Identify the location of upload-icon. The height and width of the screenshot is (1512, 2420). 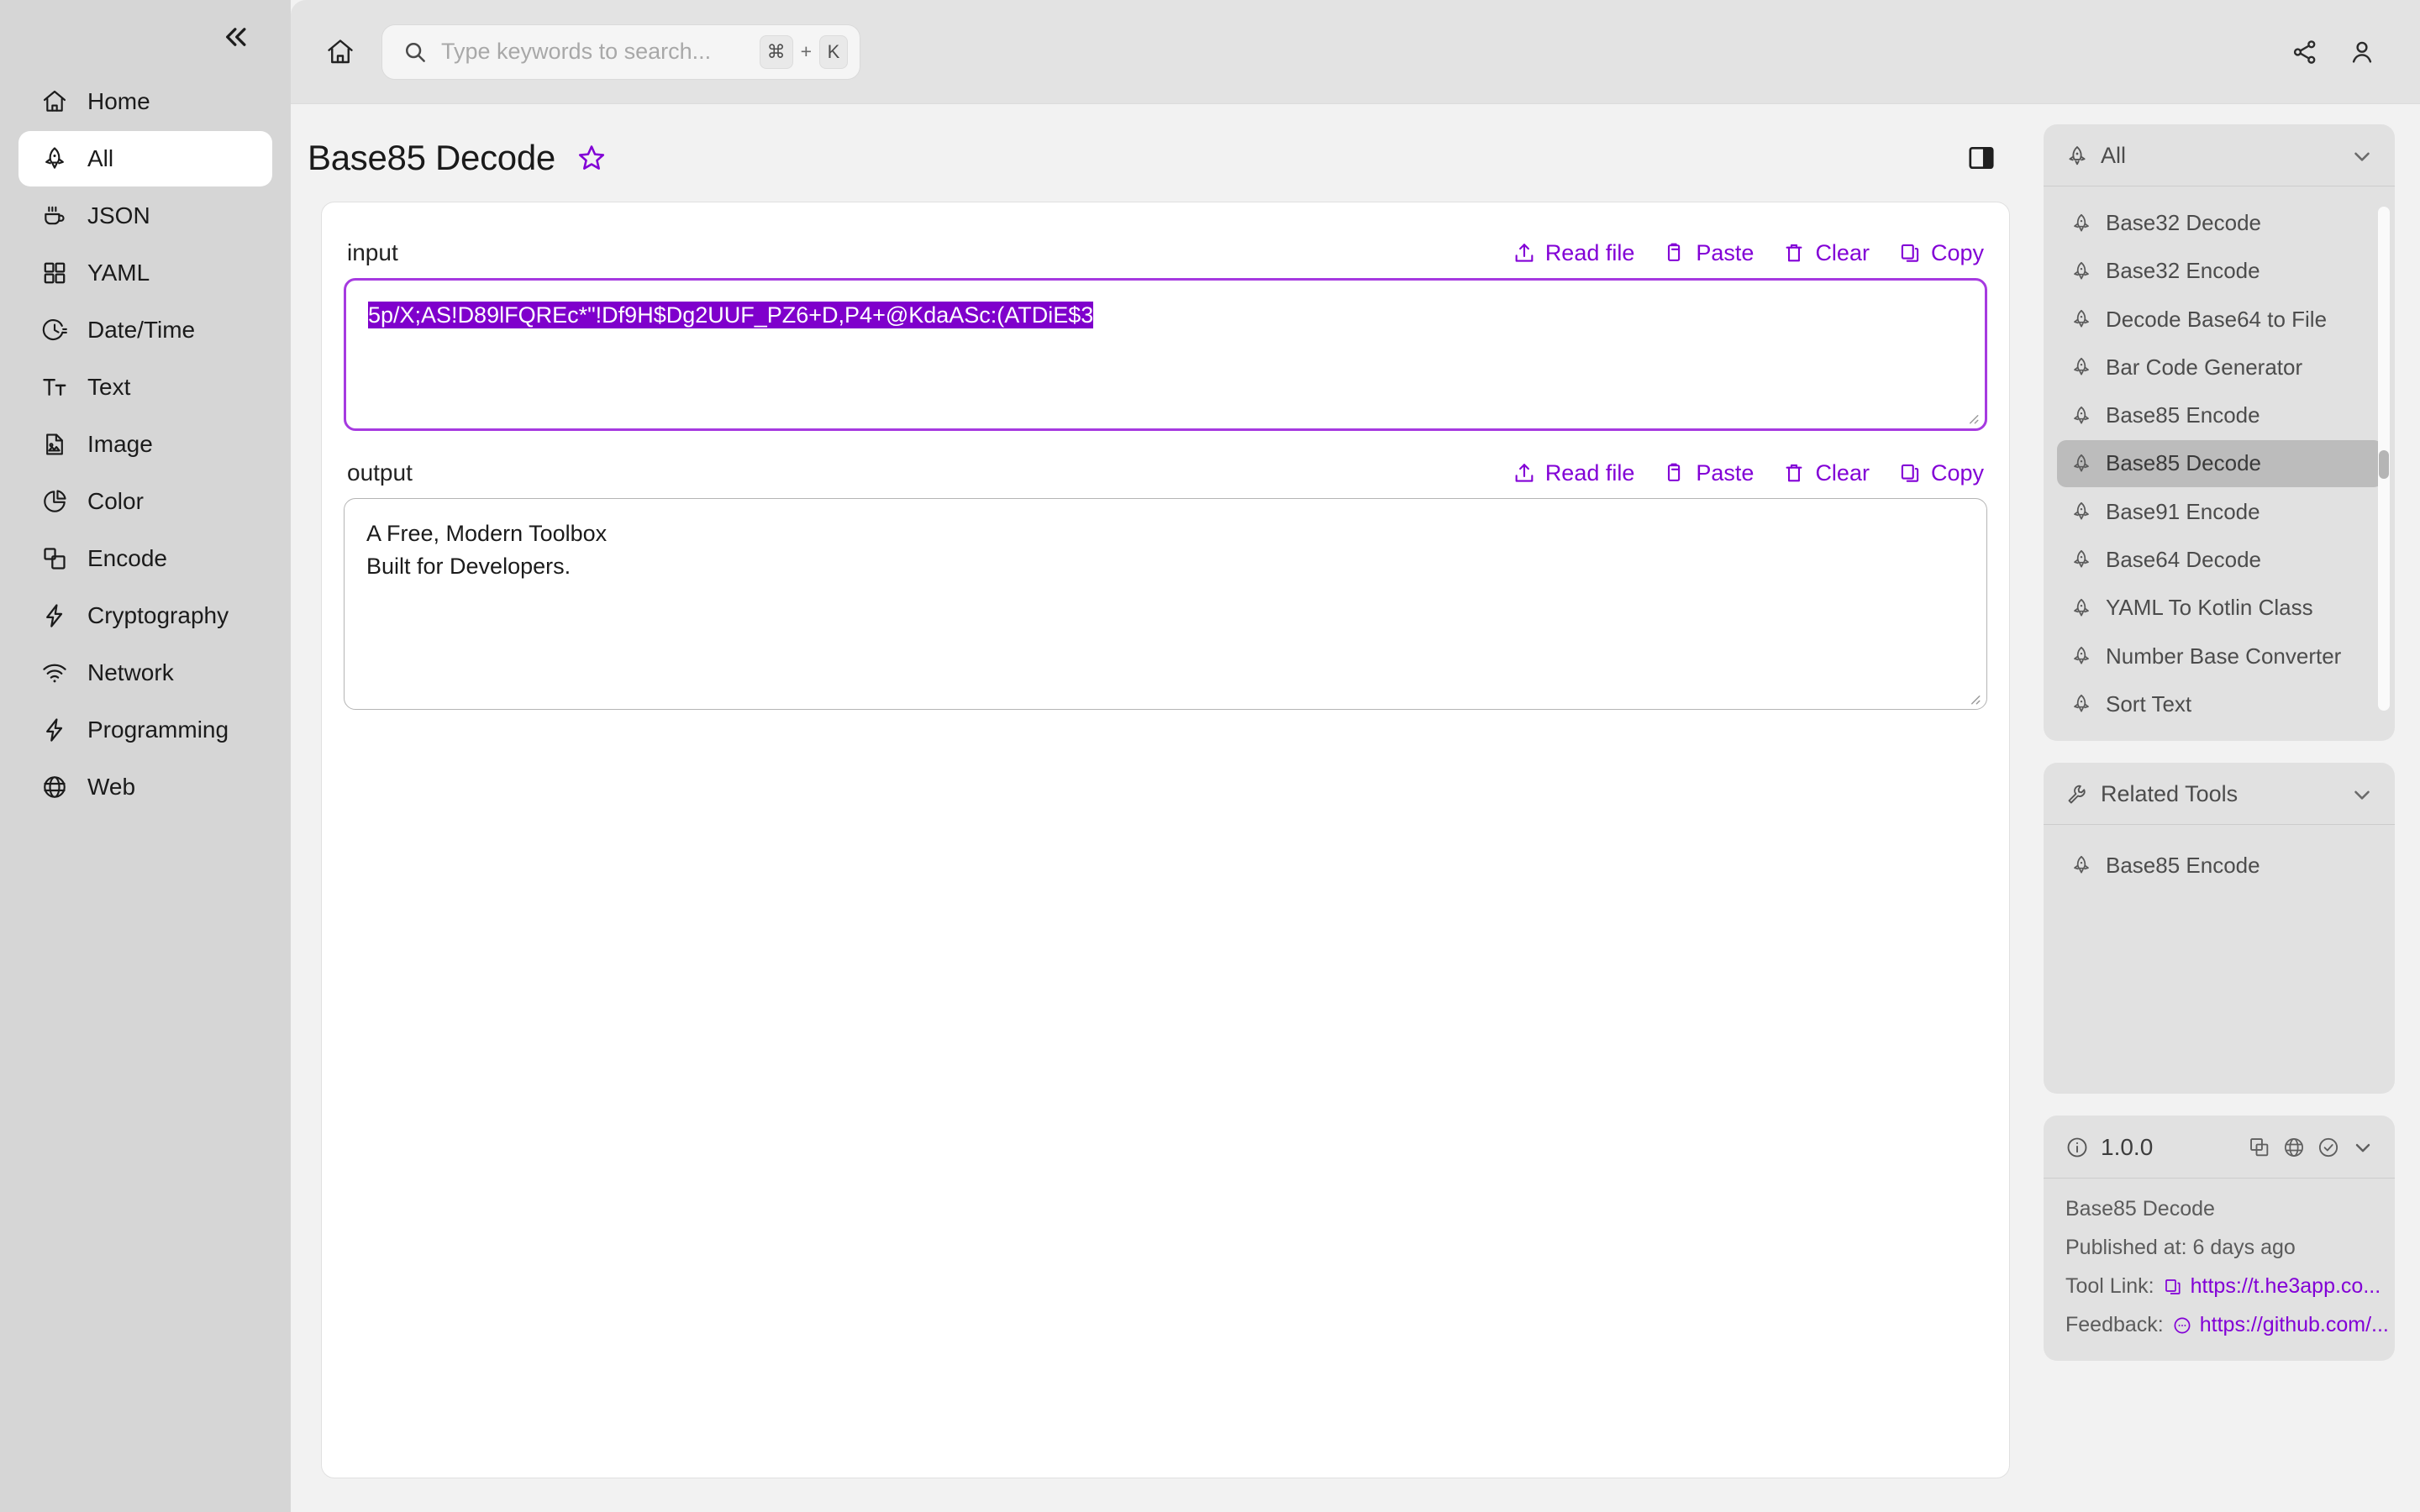
(1524, 473).